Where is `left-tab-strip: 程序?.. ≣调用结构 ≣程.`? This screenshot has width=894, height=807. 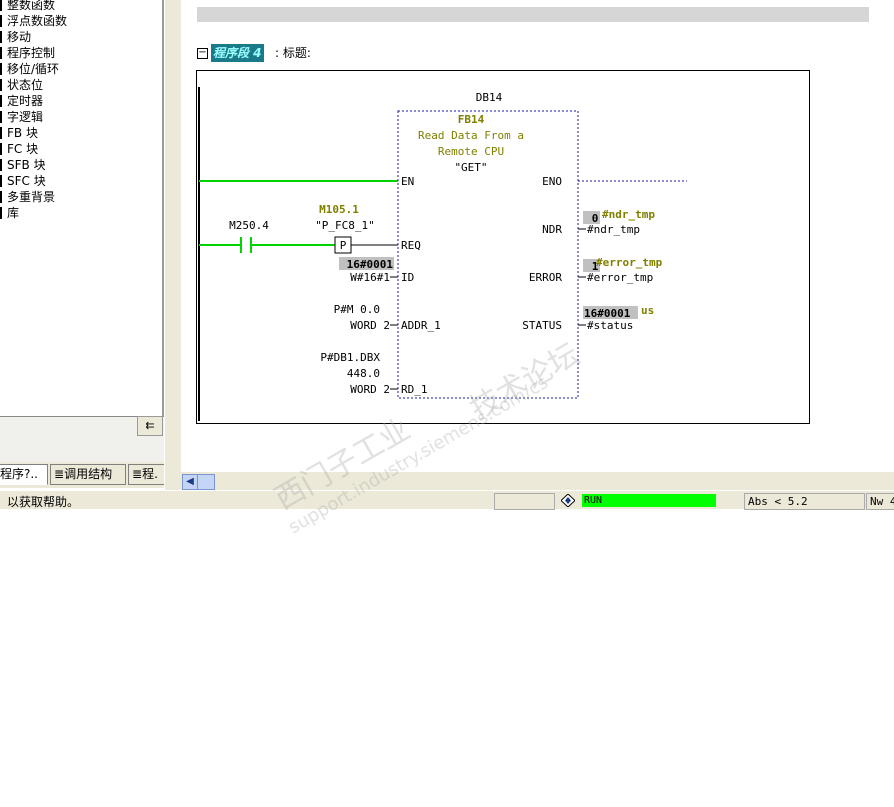
left-tab-strip: 程序?.. ≣调用结构 ≣程. is located at coordinates (89, 475).